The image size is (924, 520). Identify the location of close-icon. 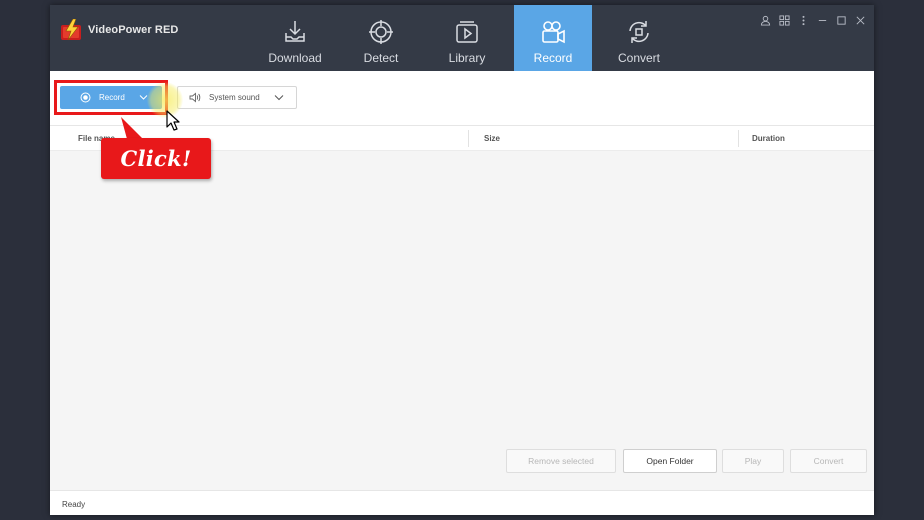
(860, 20).